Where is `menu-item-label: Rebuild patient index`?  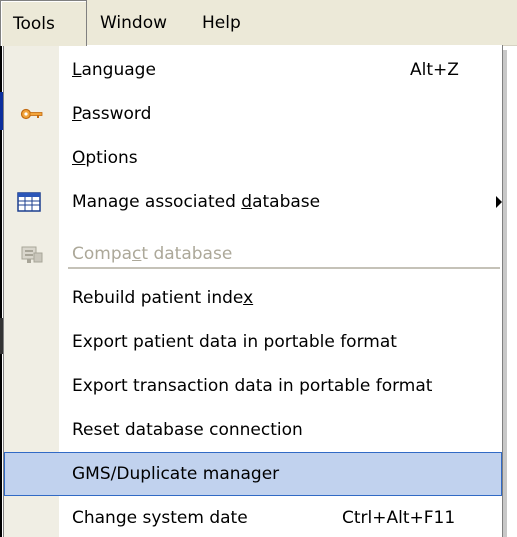 menu-item-label: Rebuild patient index is located at coordinates (163, 298).